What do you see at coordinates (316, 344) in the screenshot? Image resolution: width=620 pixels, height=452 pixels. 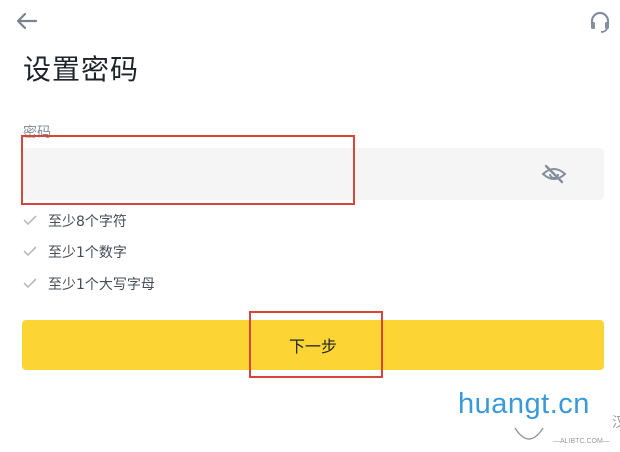 I see `button-highlight-box` at bounding box center [316, 344].